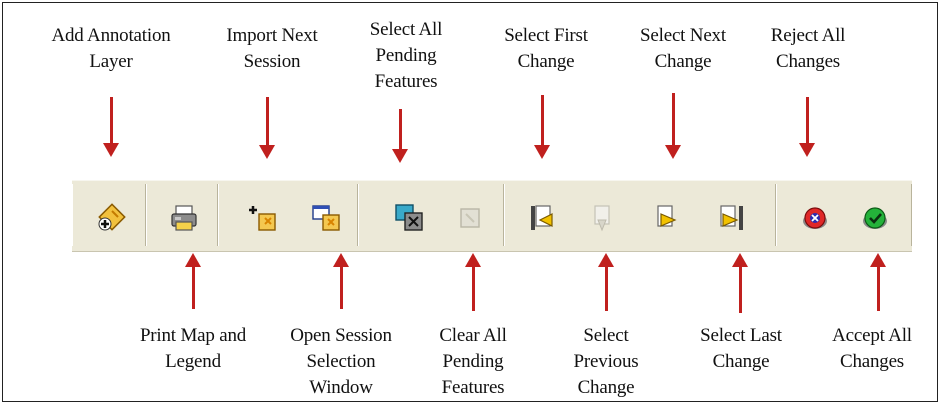 The image size is (942, 406). I want to click on reject-all-changes-button, so click(815, 218).